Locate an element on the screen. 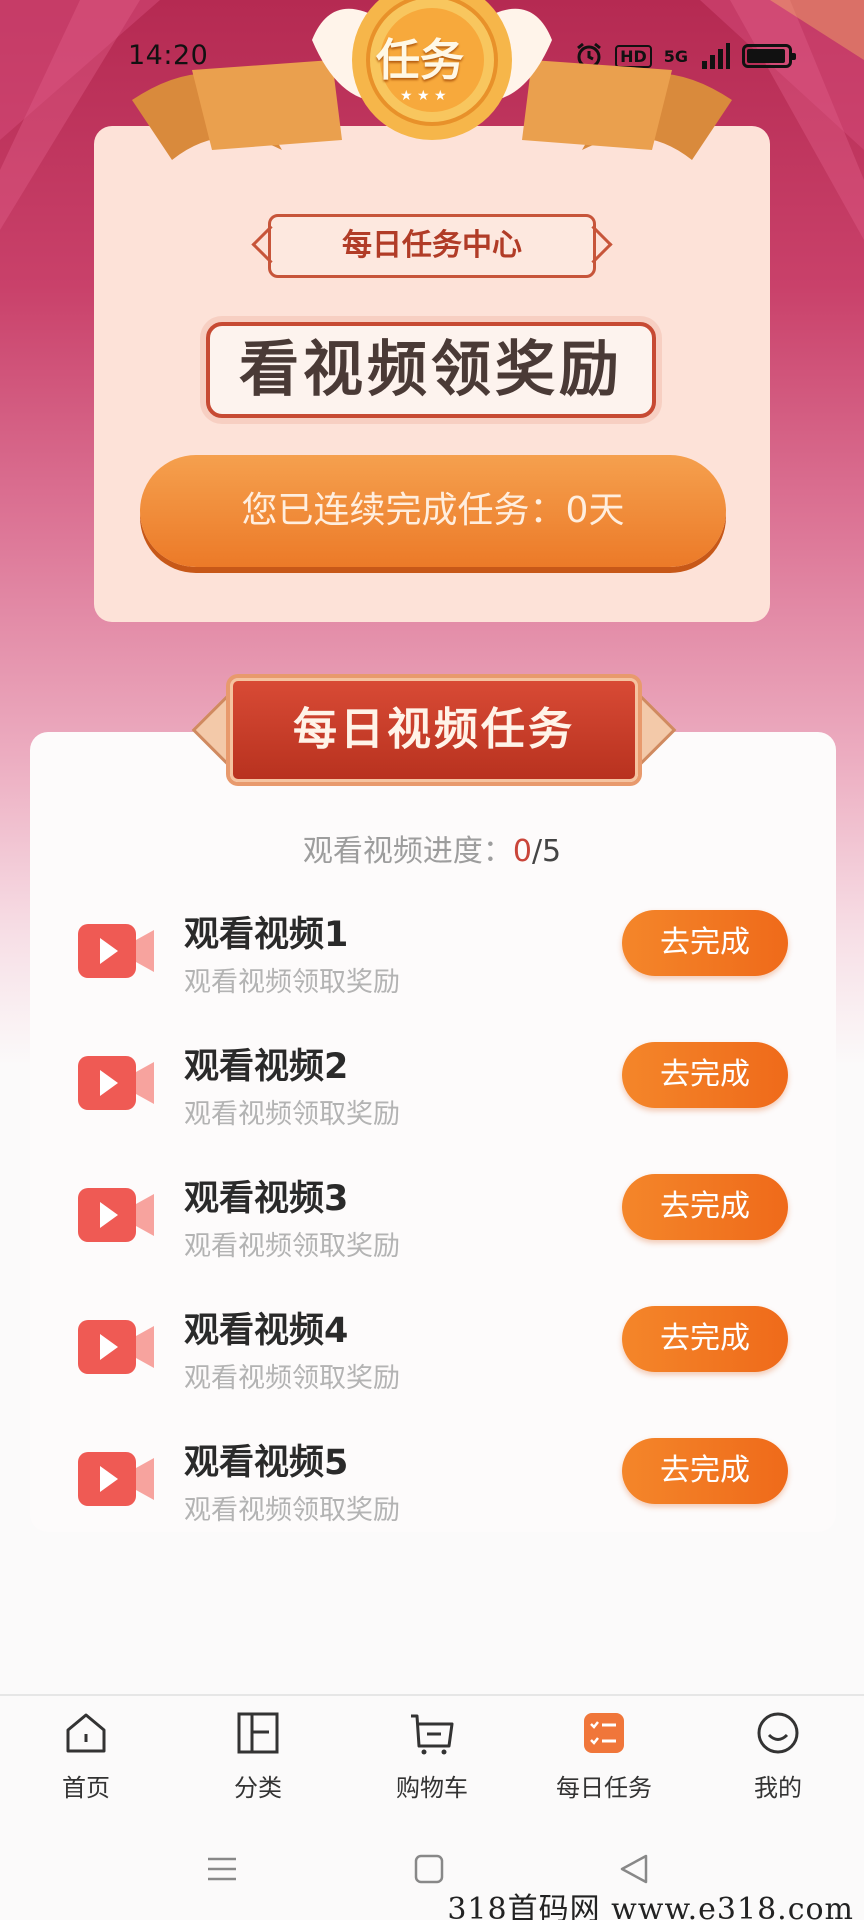 The width and height of the screenshot is (864, 1920). streak-banner: 您已连续完成任务：0天 is located at coordinates (433, 511).